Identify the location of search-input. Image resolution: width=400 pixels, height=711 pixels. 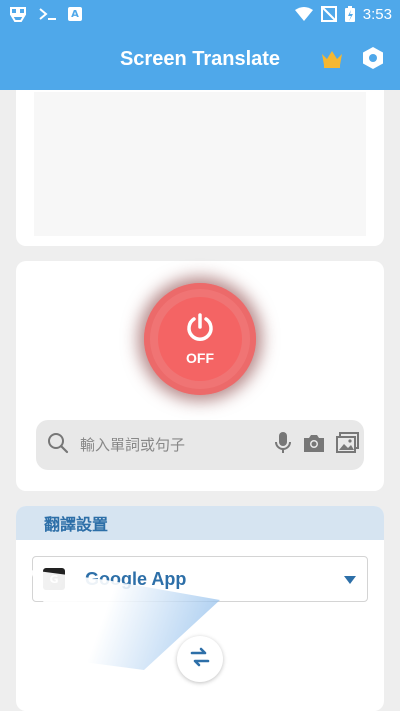
(177, 445).